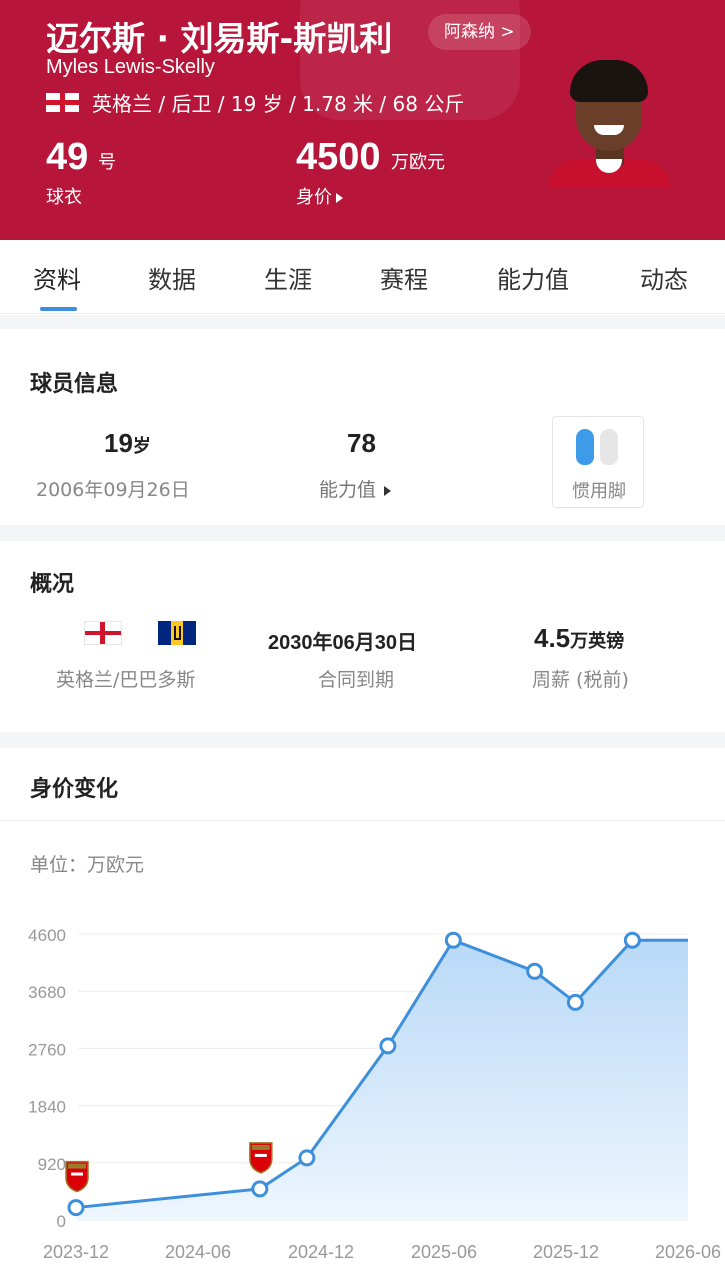  What do you see at coordinates (52, 1164) in the screenshot?
I see `y-tick-label: 920` at bounding box center [52, 1164].